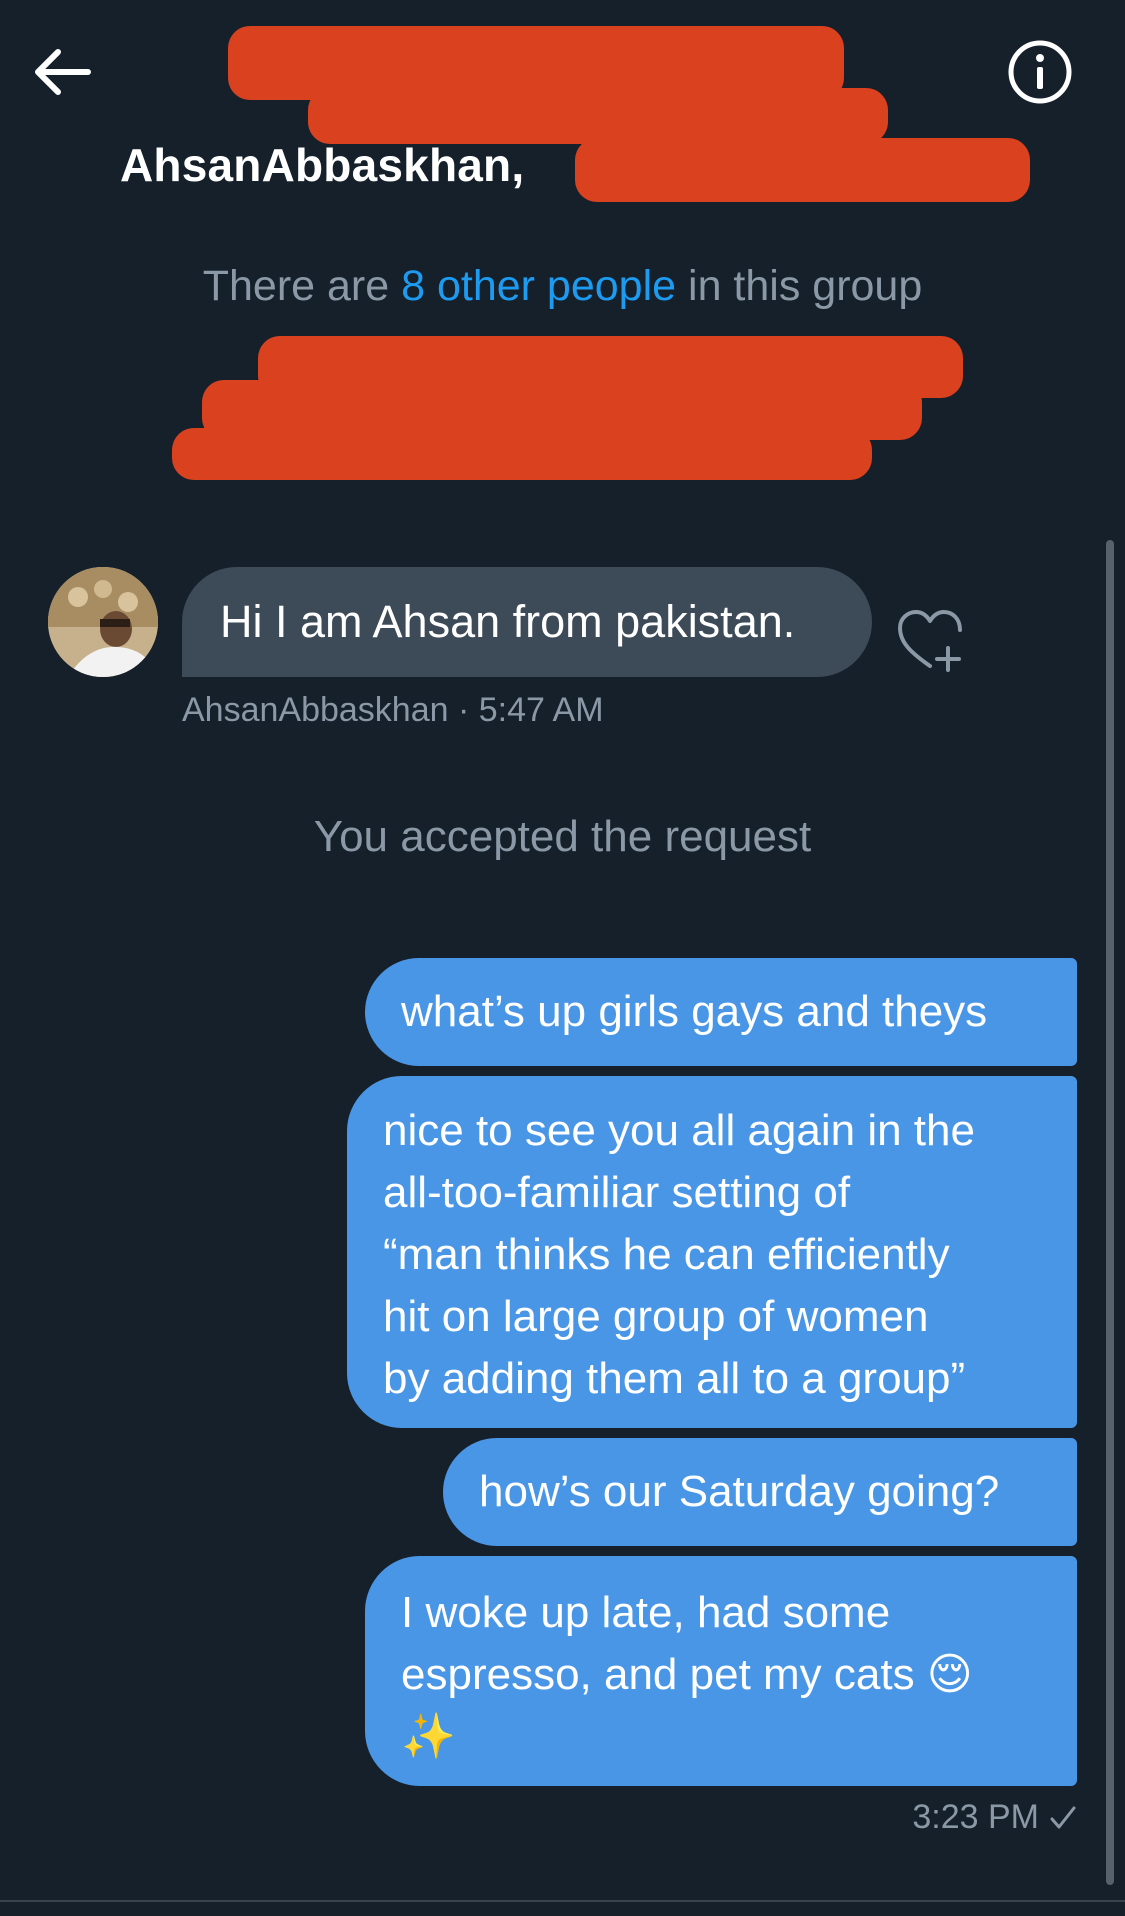 Image resolution: width=1125 pixels, height=1916 pixels. Describe the element at coordinates (538, 286) in the screenshot. I see `group-members-link: 8 other people` at that location.